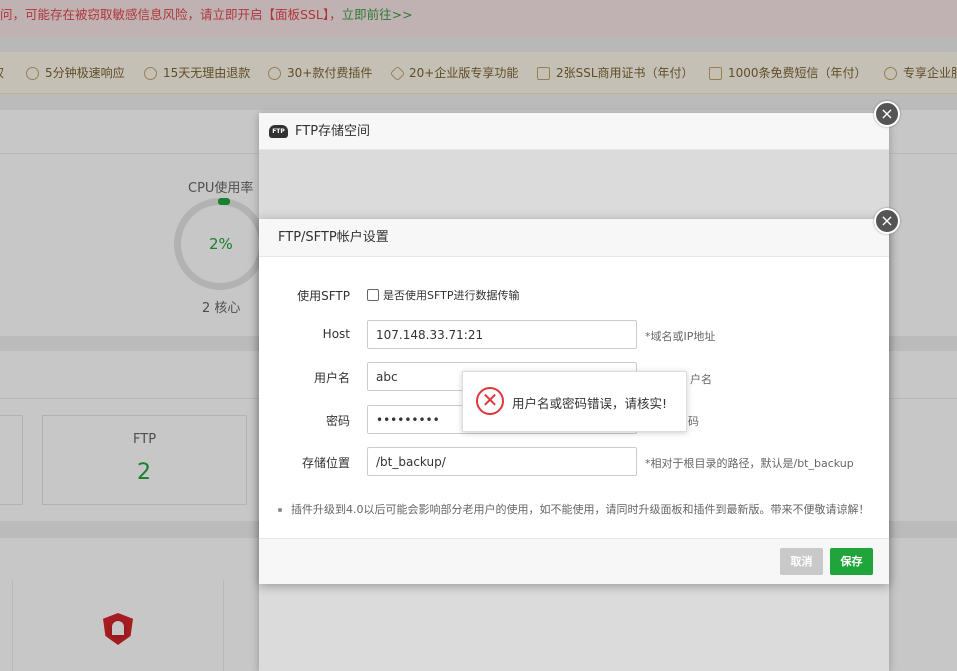 The height and width of the screenshot is (671, 957). I want to click on cancel-button: 取消, so click(801, 561).